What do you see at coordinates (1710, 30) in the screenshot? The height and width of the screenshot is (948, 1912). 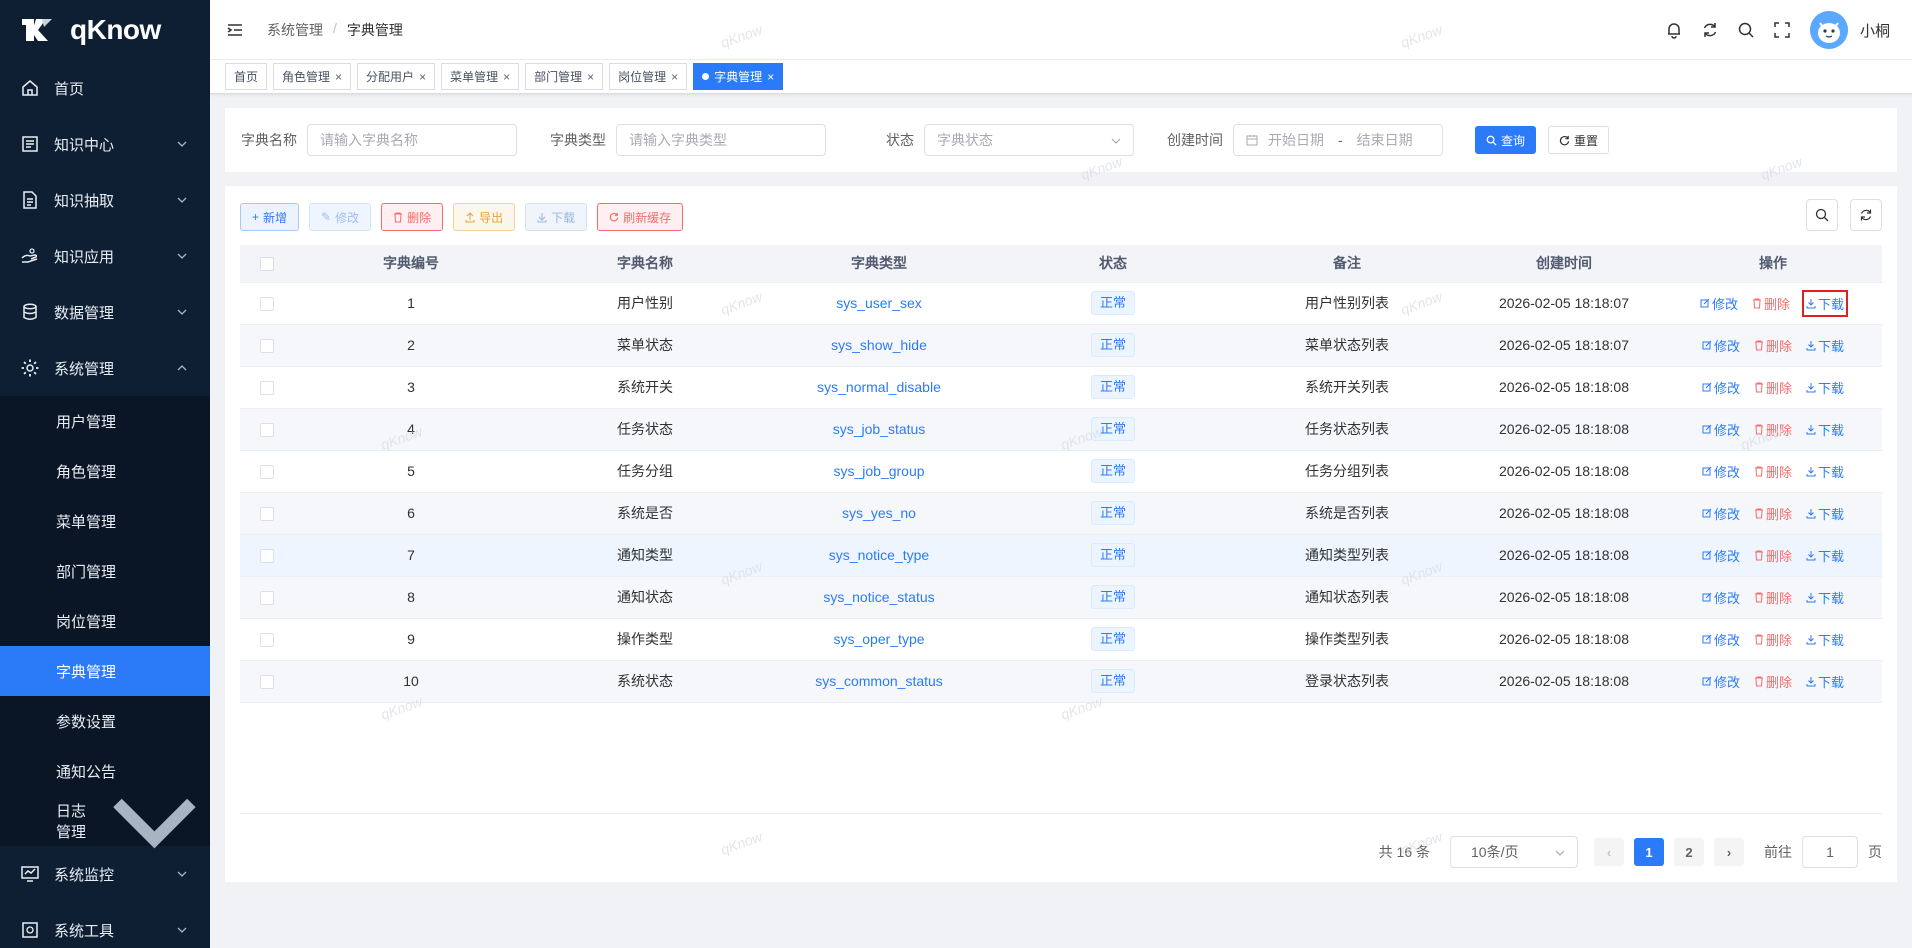 I see `refresh-icon` at bounding box center [1710, 30].